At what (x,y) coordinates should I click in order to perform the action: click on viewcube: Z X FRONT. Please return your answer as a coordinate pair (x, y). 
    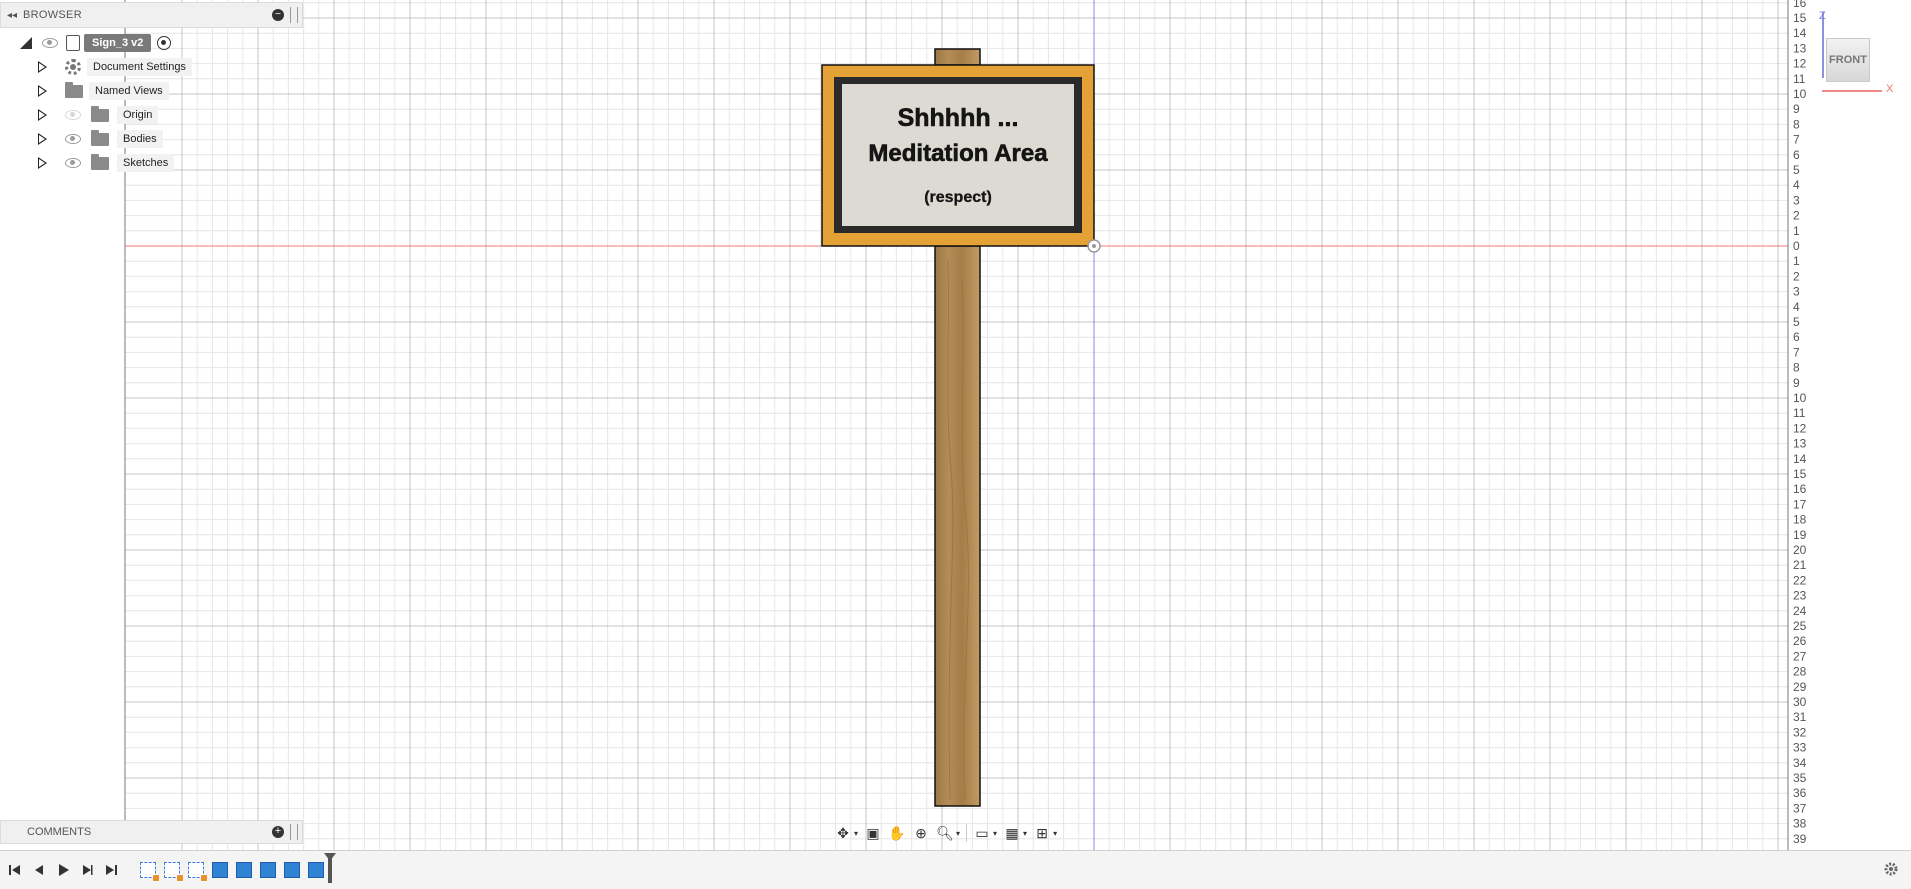
    Looking at the image, I should click on (1855, 52).